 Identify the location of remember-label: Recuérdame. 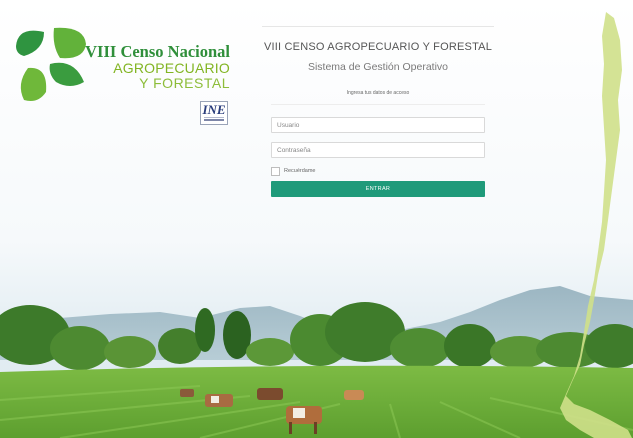
(300, 171).